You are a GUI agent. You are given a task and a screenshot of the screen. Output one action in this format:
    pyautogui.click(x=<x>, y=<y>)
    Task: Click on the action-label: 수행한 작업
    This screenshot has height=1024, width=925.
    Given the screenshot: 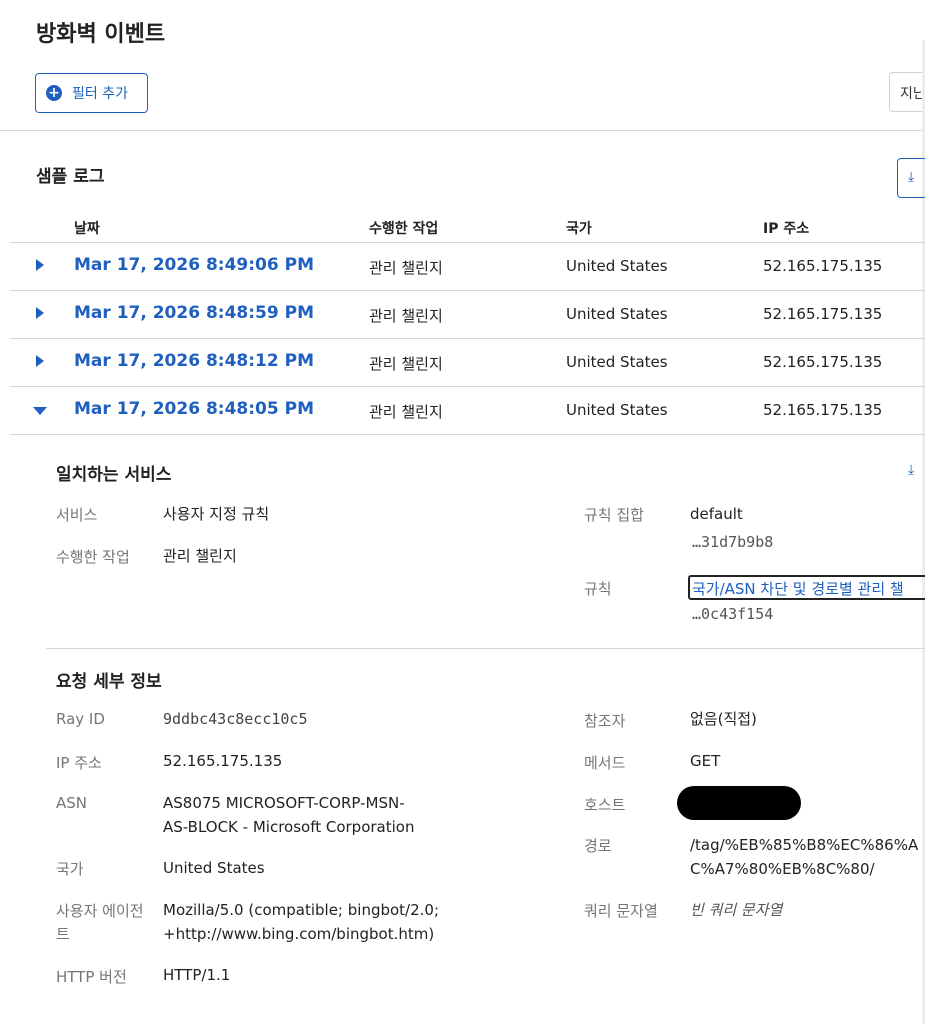 What is the action you would take?
    pyautogui.click(x=93, y=557)
    